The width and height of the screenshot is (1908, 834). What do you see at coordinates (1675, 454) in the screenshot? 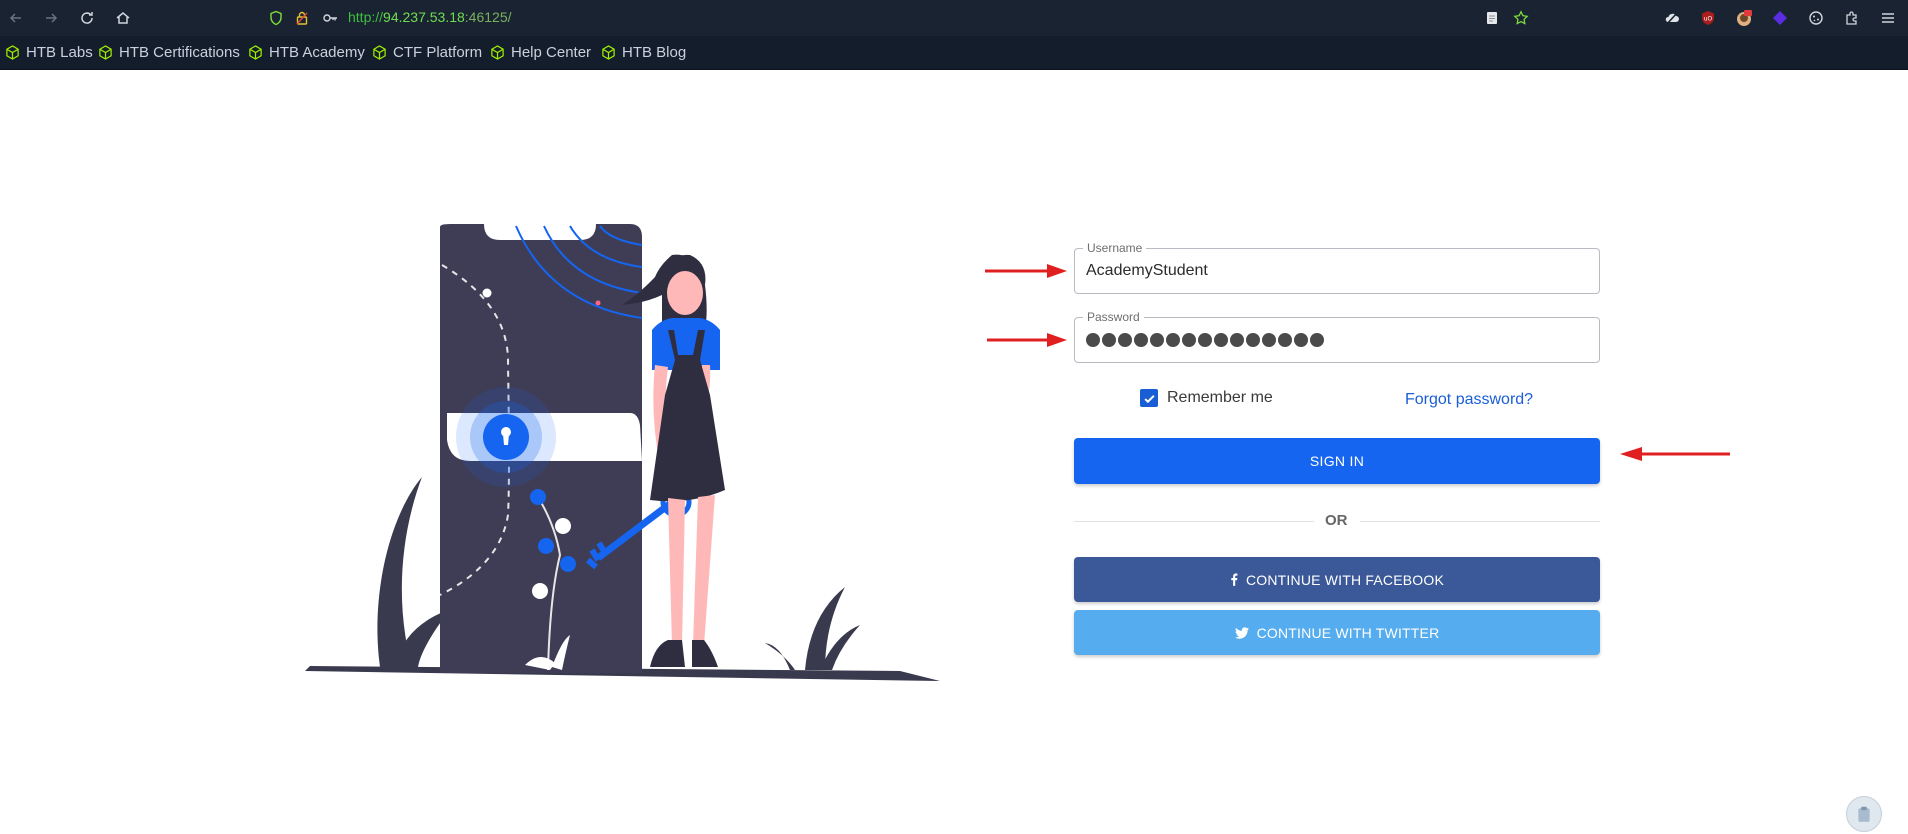
I see `annotation-arrow-signin` at bounding box center [1675, 454].